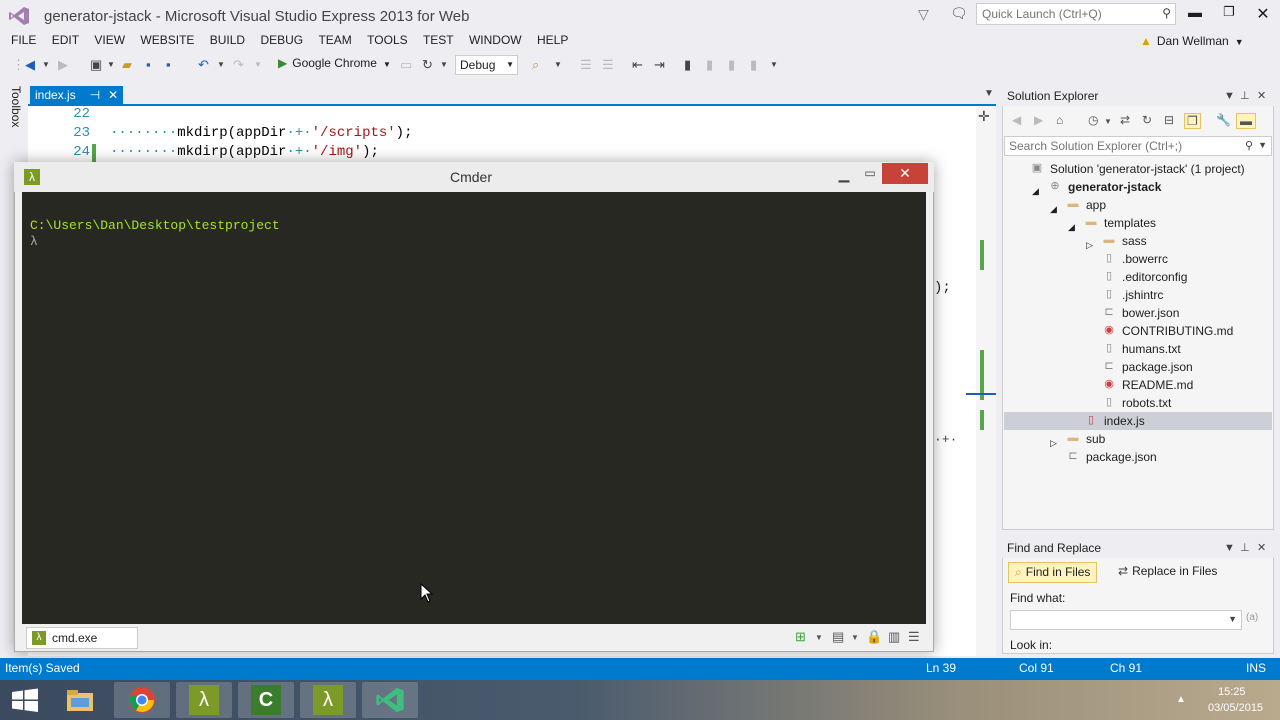  I want to click on next-bookmark-icon: ▮, so click(731, 65).